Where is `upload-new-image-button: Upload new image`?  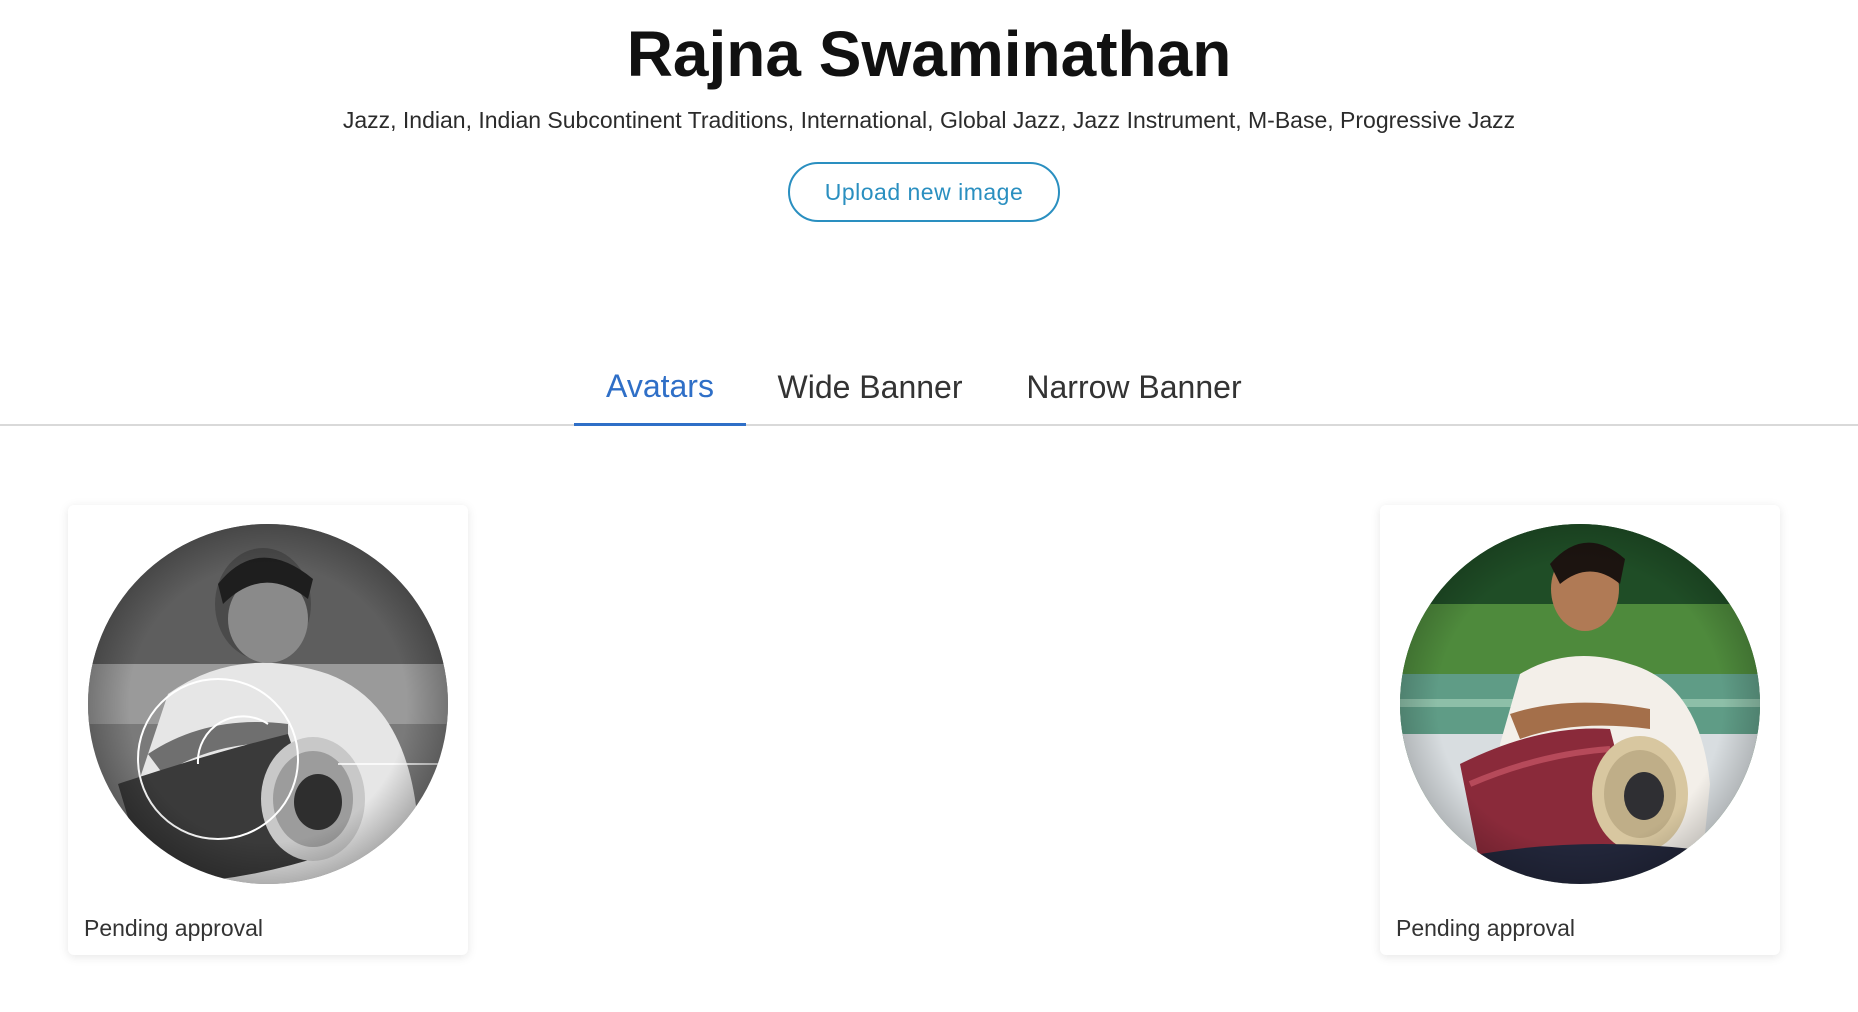 upload-new-image-button: Upload new image is located at coordinates (924, 192).